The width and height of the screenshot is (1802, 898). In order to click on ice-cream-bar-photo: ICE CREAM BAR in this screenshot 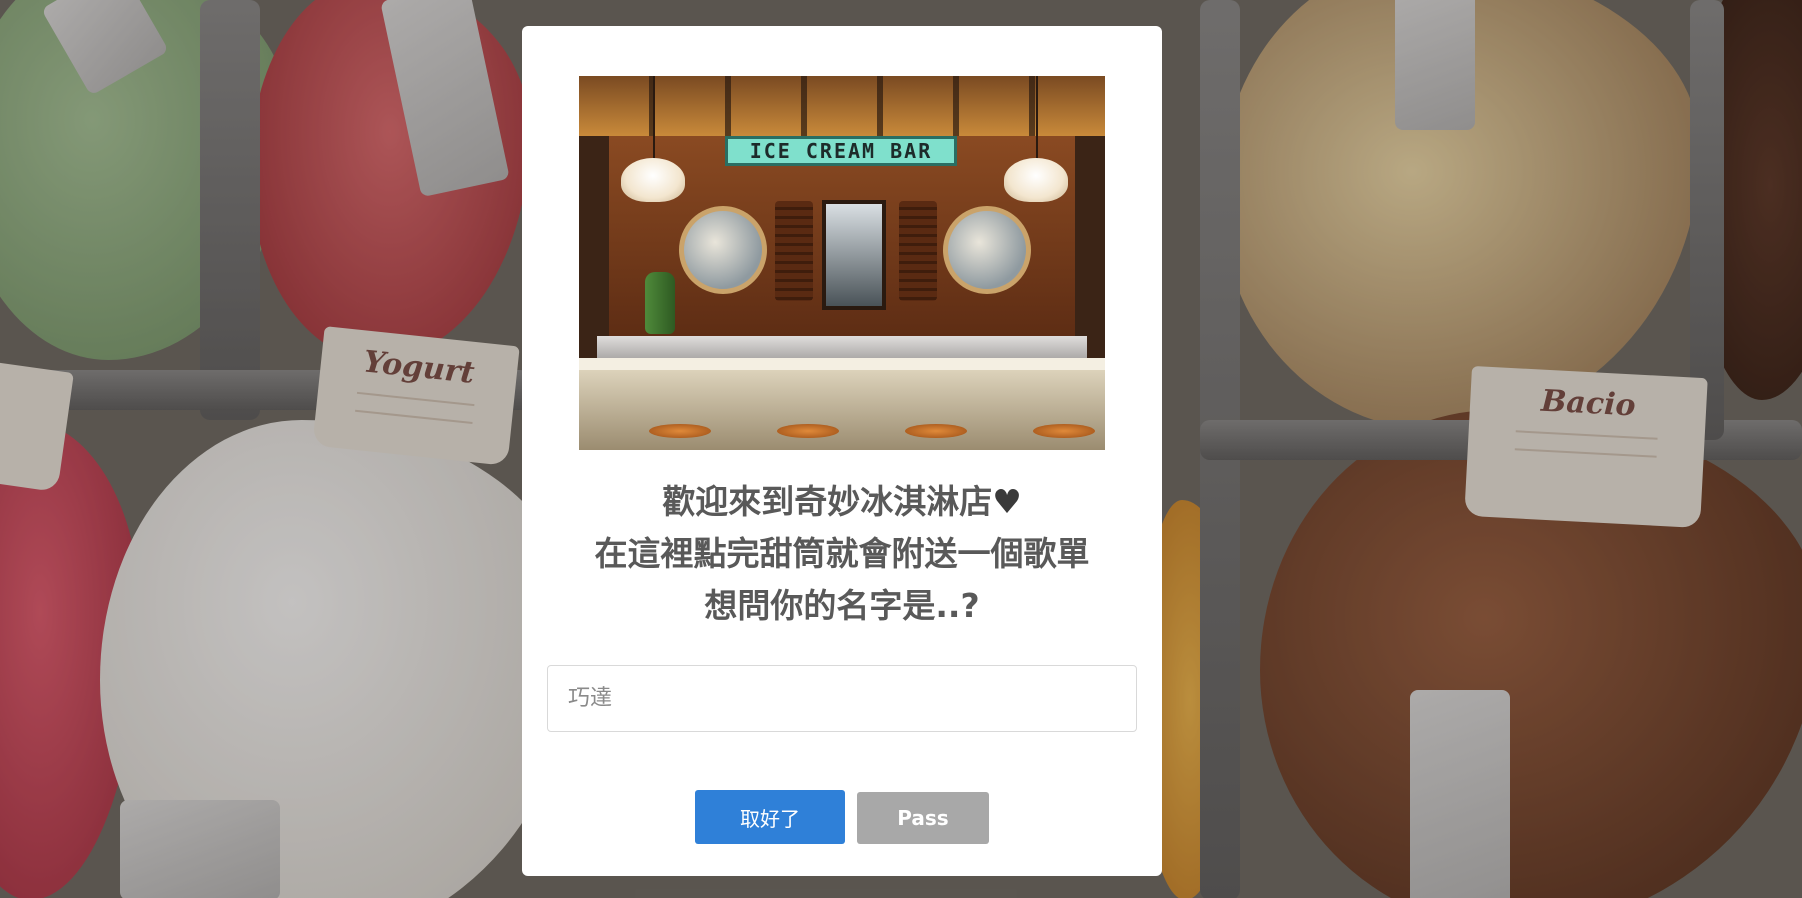, I will do `click(842, 263)`.